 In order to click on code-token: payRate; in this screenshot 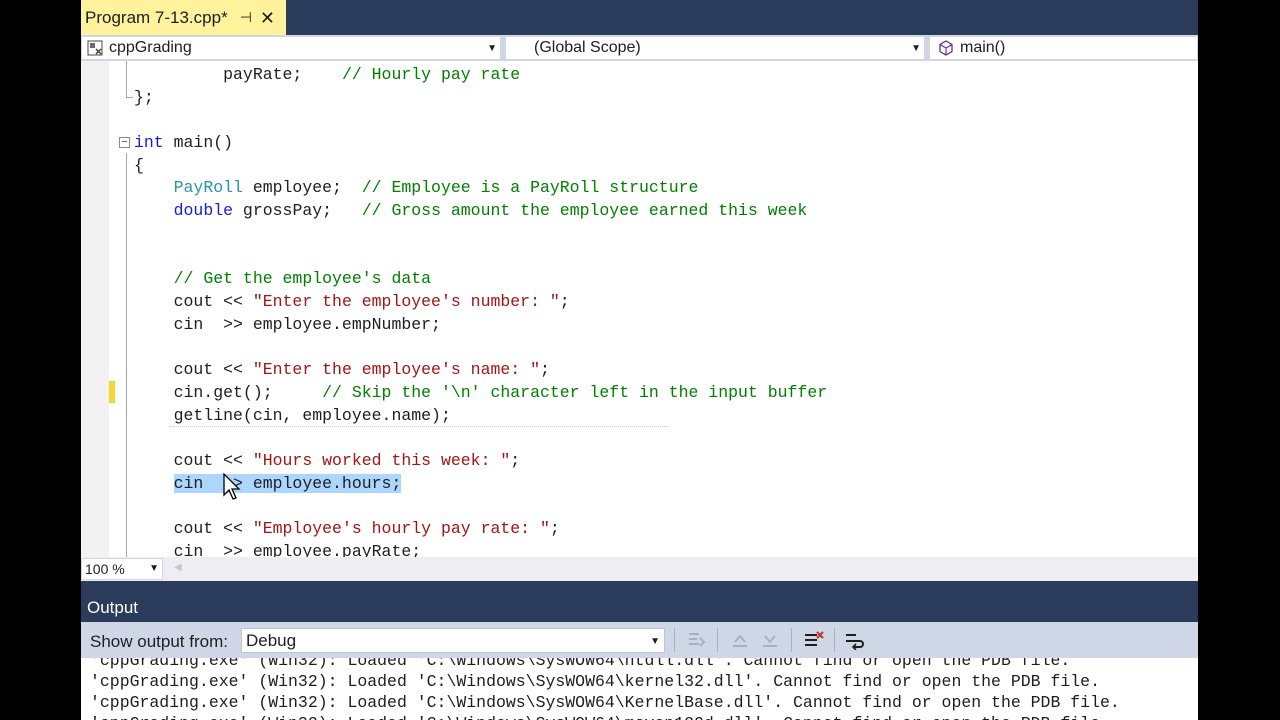, I will do `click(238, 74)`.